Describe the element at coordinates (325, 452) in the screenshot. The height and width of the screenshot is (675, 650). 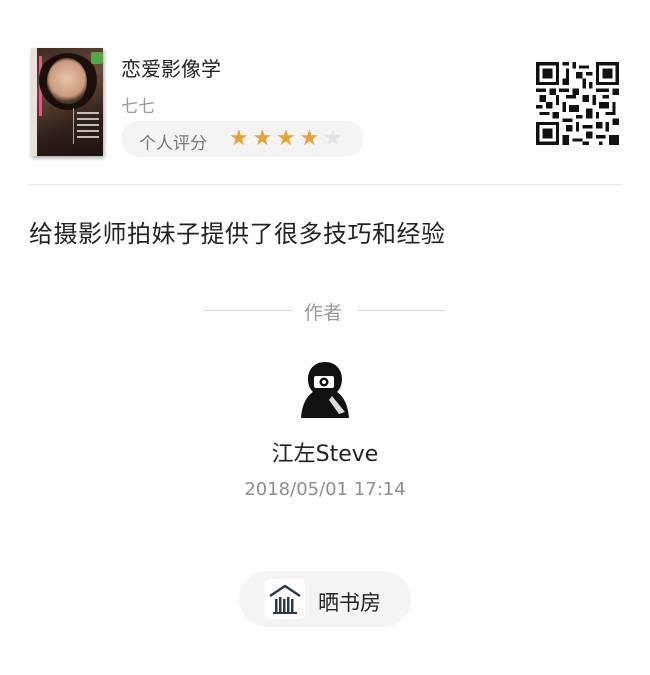
I see `author-name: 江左Steve` at that location.